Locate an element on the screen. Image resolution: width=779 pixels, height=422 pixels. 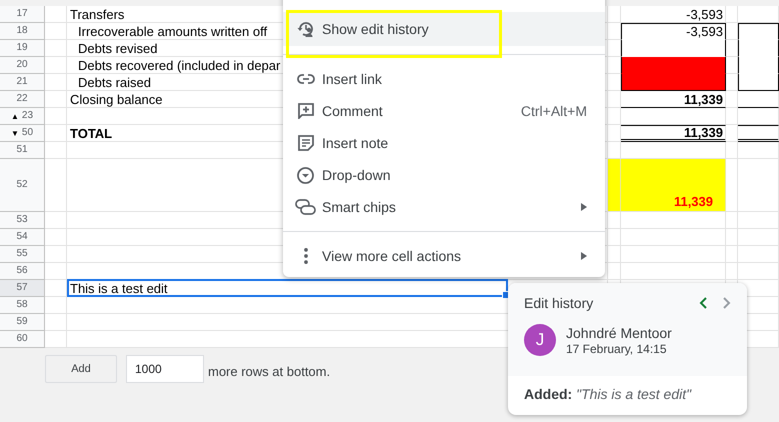
row-number: 56 is located at coordinates (22, 271).